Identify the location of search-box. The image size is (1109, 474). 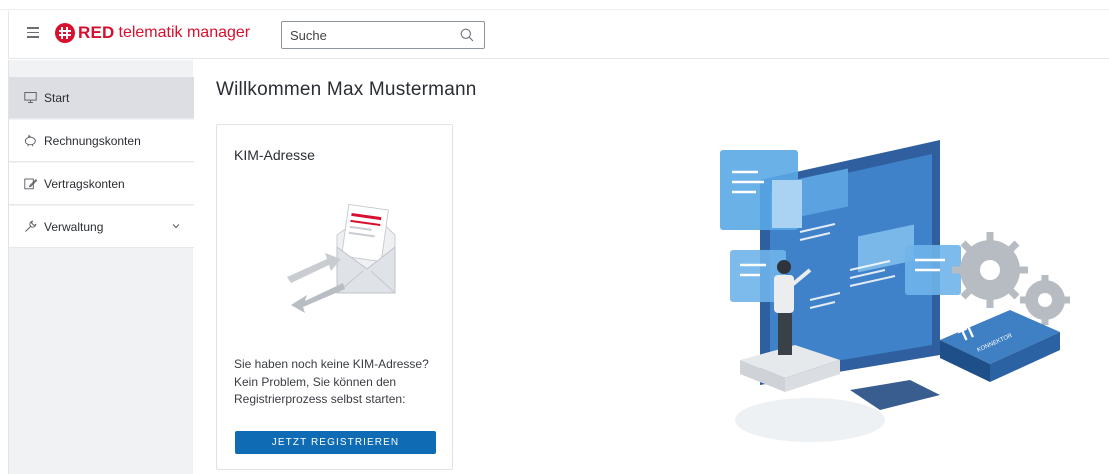
(383, 35).